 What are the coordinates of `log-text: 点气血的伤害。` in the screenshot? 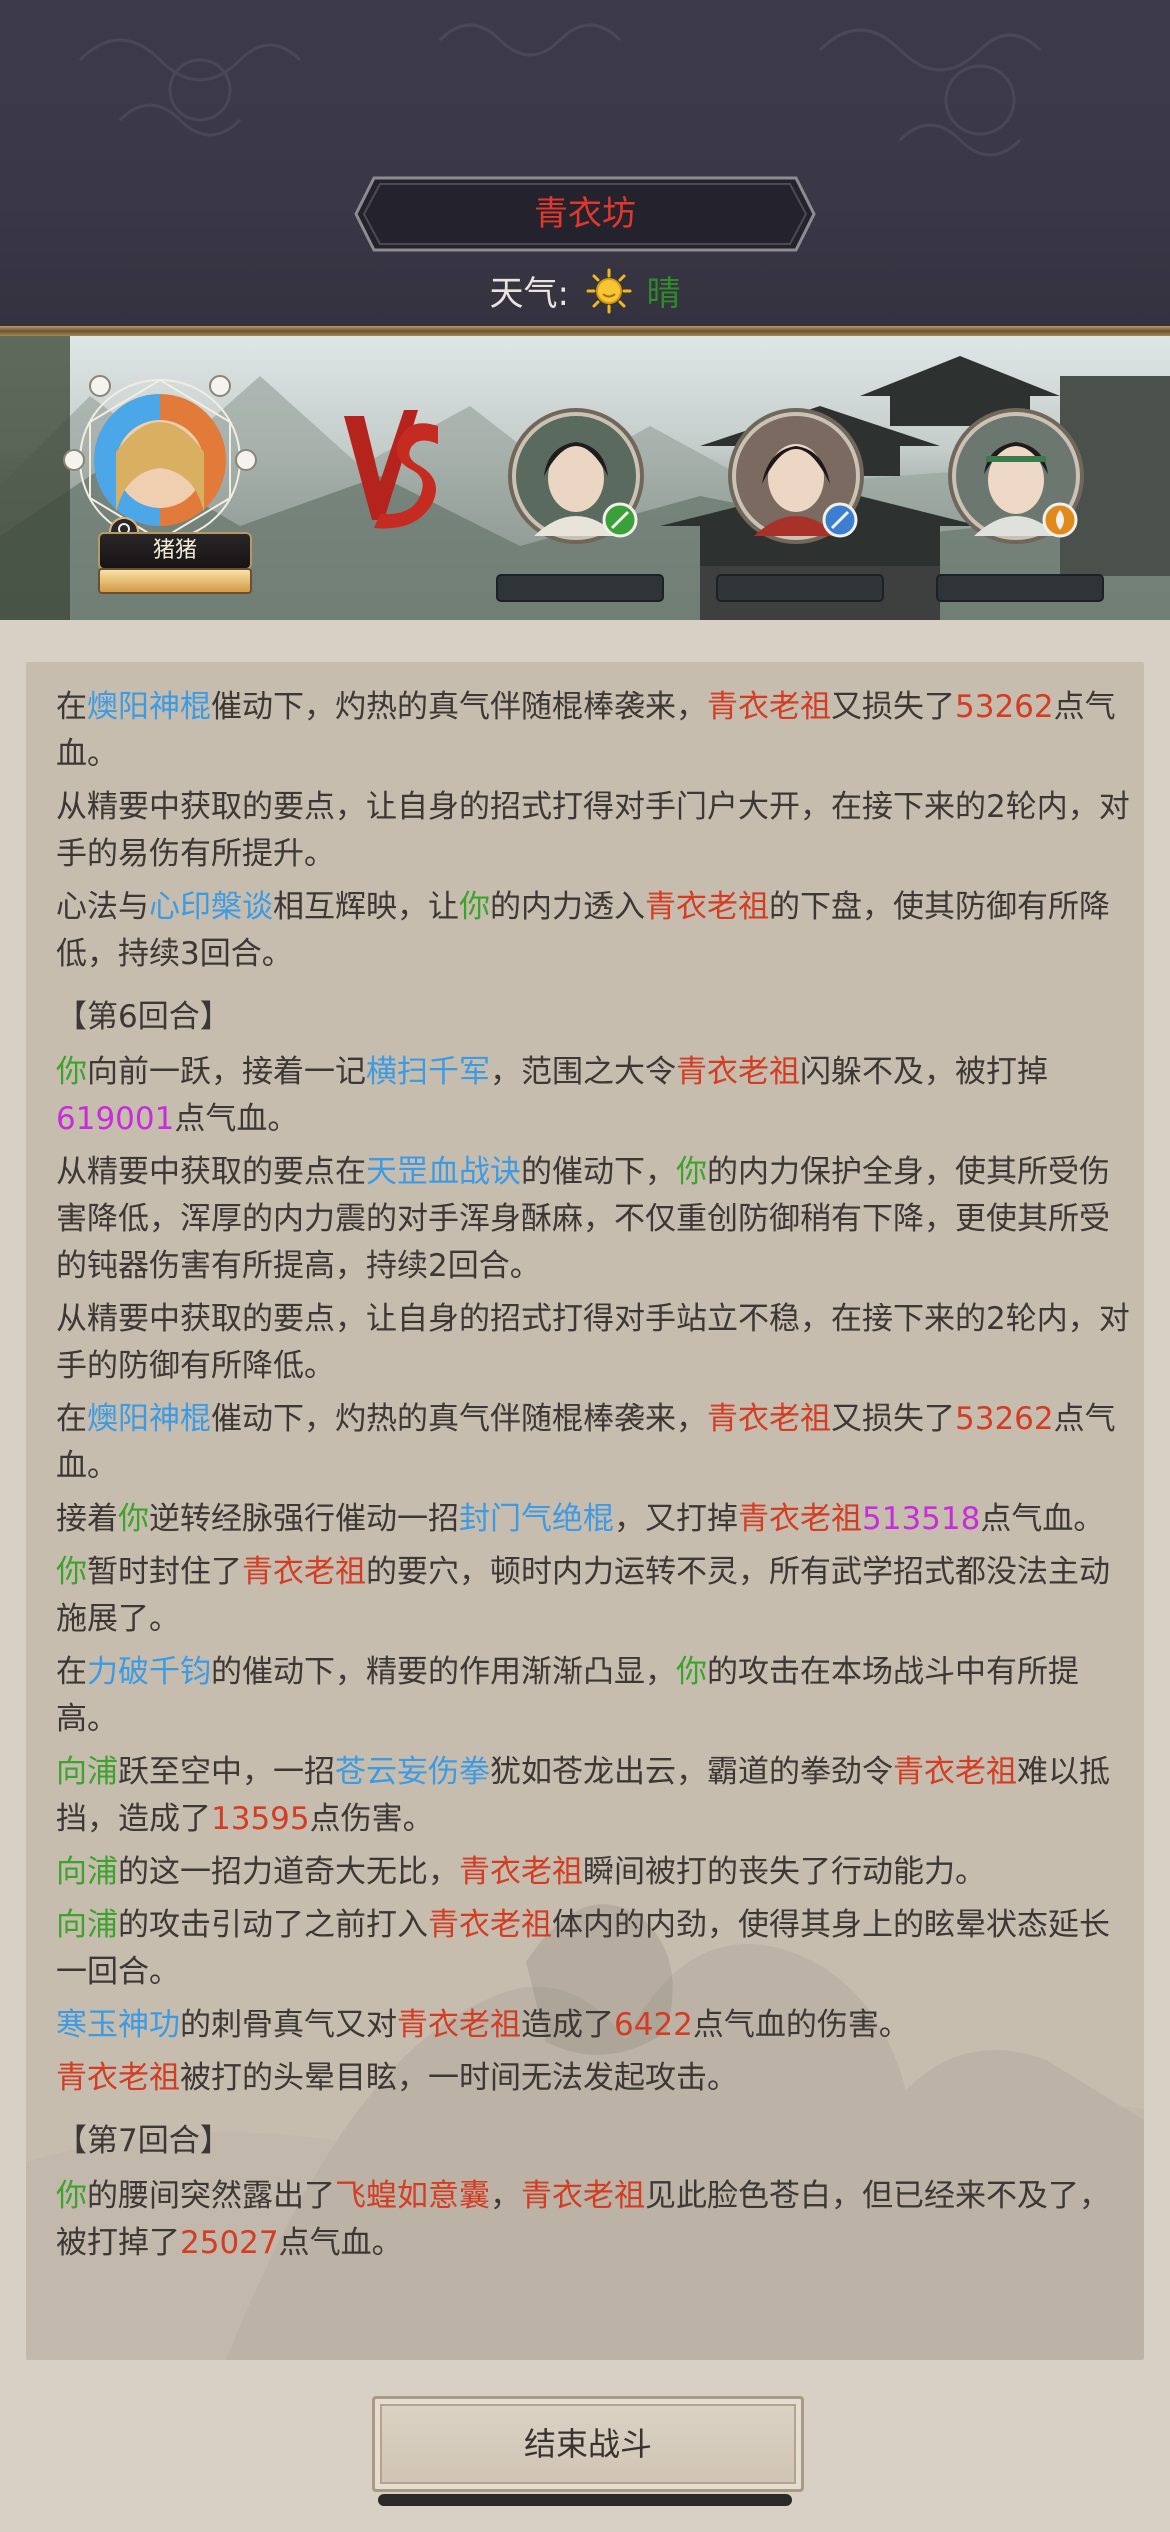 It's located at (801, 2025).